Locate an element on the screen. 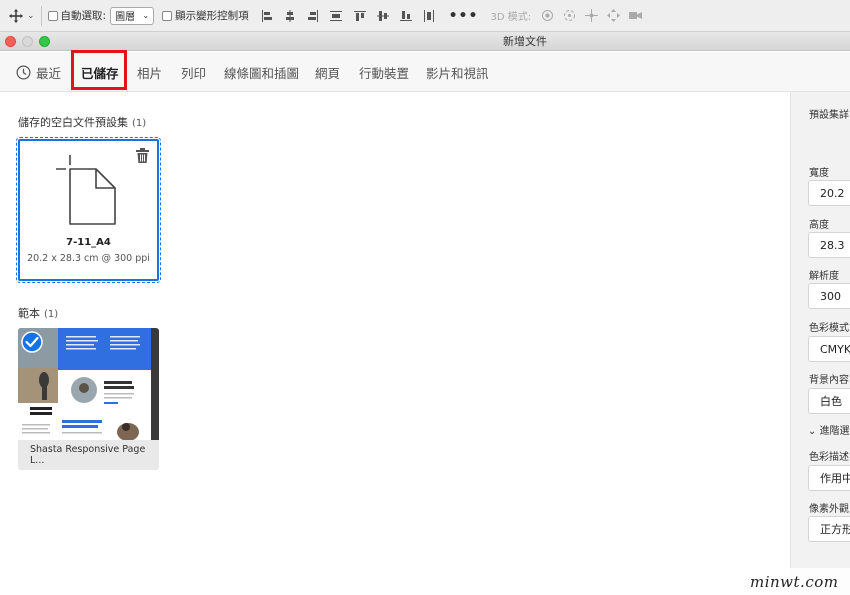 This screenshot has height=595, width=850. align-buttons is located at coordinates (301, 15).